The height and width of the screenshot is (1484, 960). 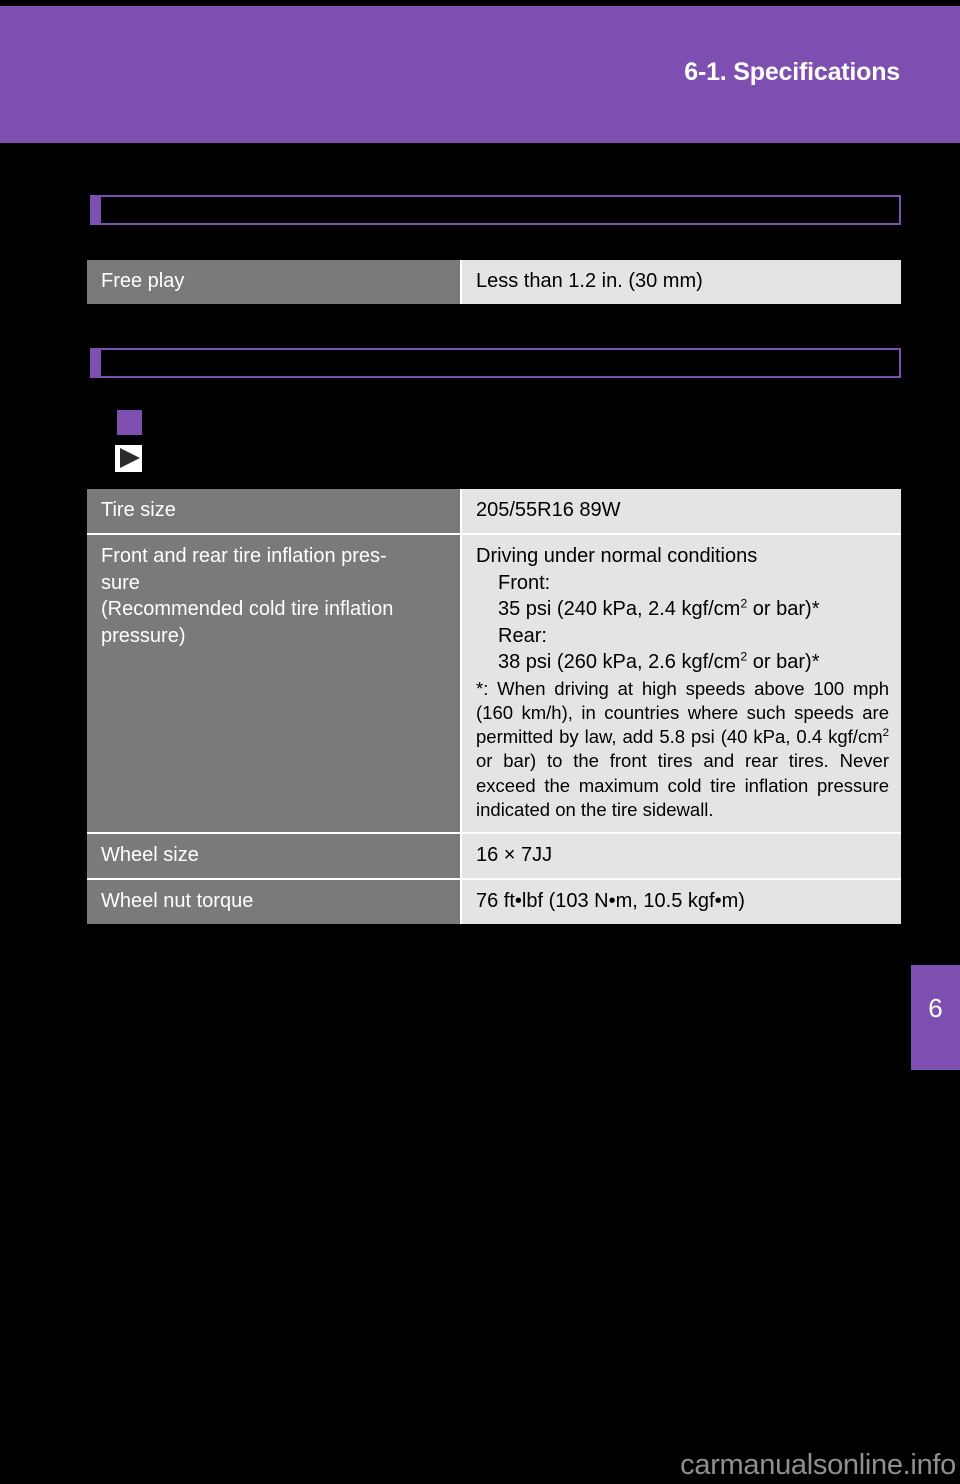 What do you see at coordinates (681, 857) in the screenshot?
I see `row-value-wheel-size: 16 × 7JJ` at bounding box center [681, 857].